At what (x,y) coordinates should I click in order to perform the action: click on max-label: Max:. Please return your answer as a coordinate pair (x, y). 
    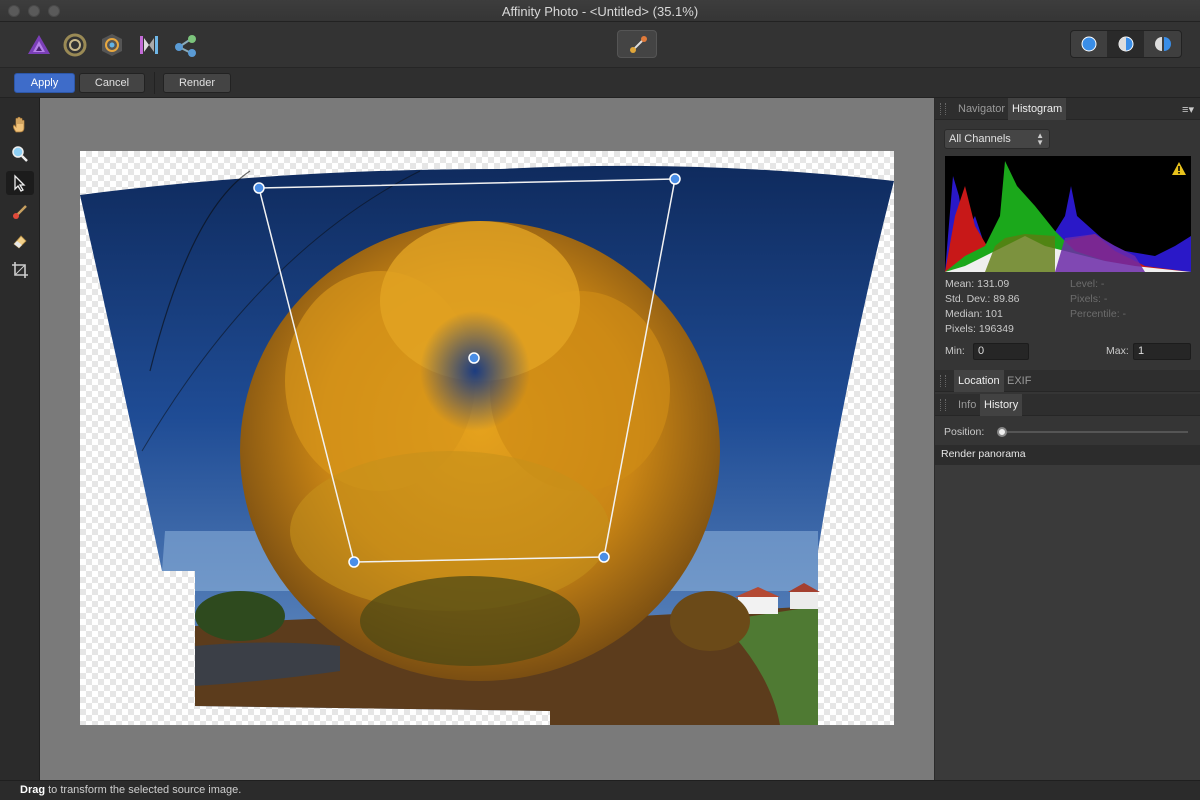
    Looking at the image, I should click on (1117, 351).